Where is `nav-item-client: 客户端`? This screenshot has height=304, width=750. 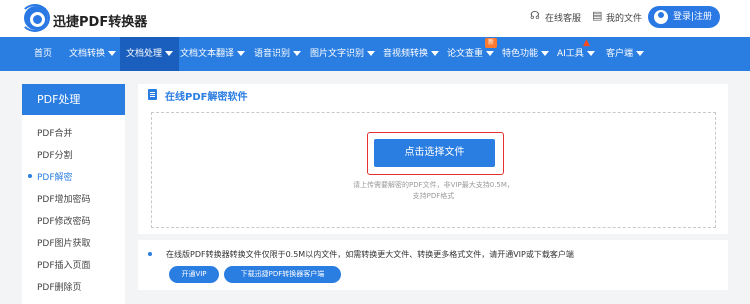 nav-item-client: 客户端 is located at coordinates (625, 54).